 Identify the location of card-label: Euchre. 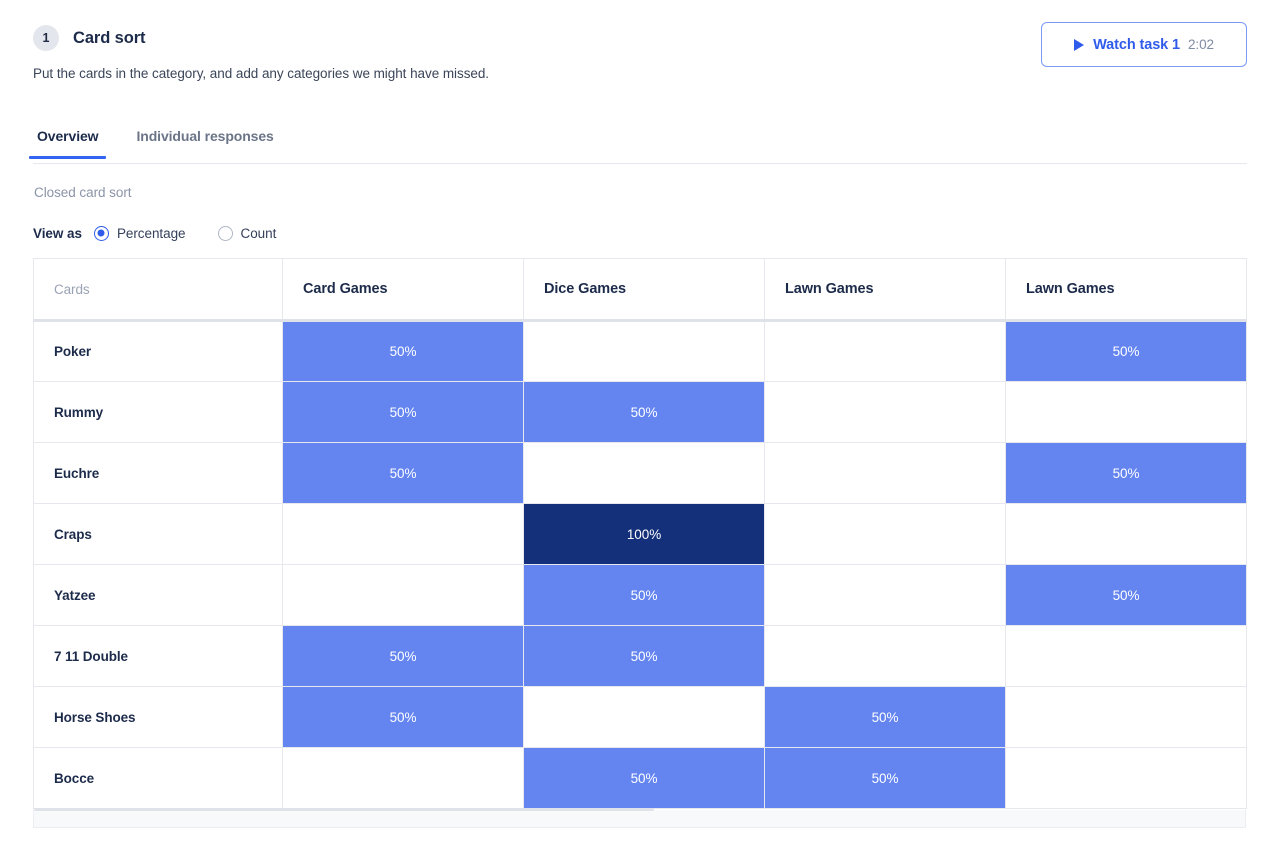
(158, 473).